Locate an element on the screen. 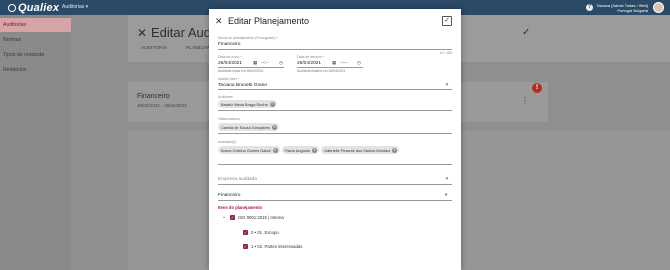 The height and width of the screenshot is (270, 670). more-options-icon: ⋮ is located at coordinates (525, 100).